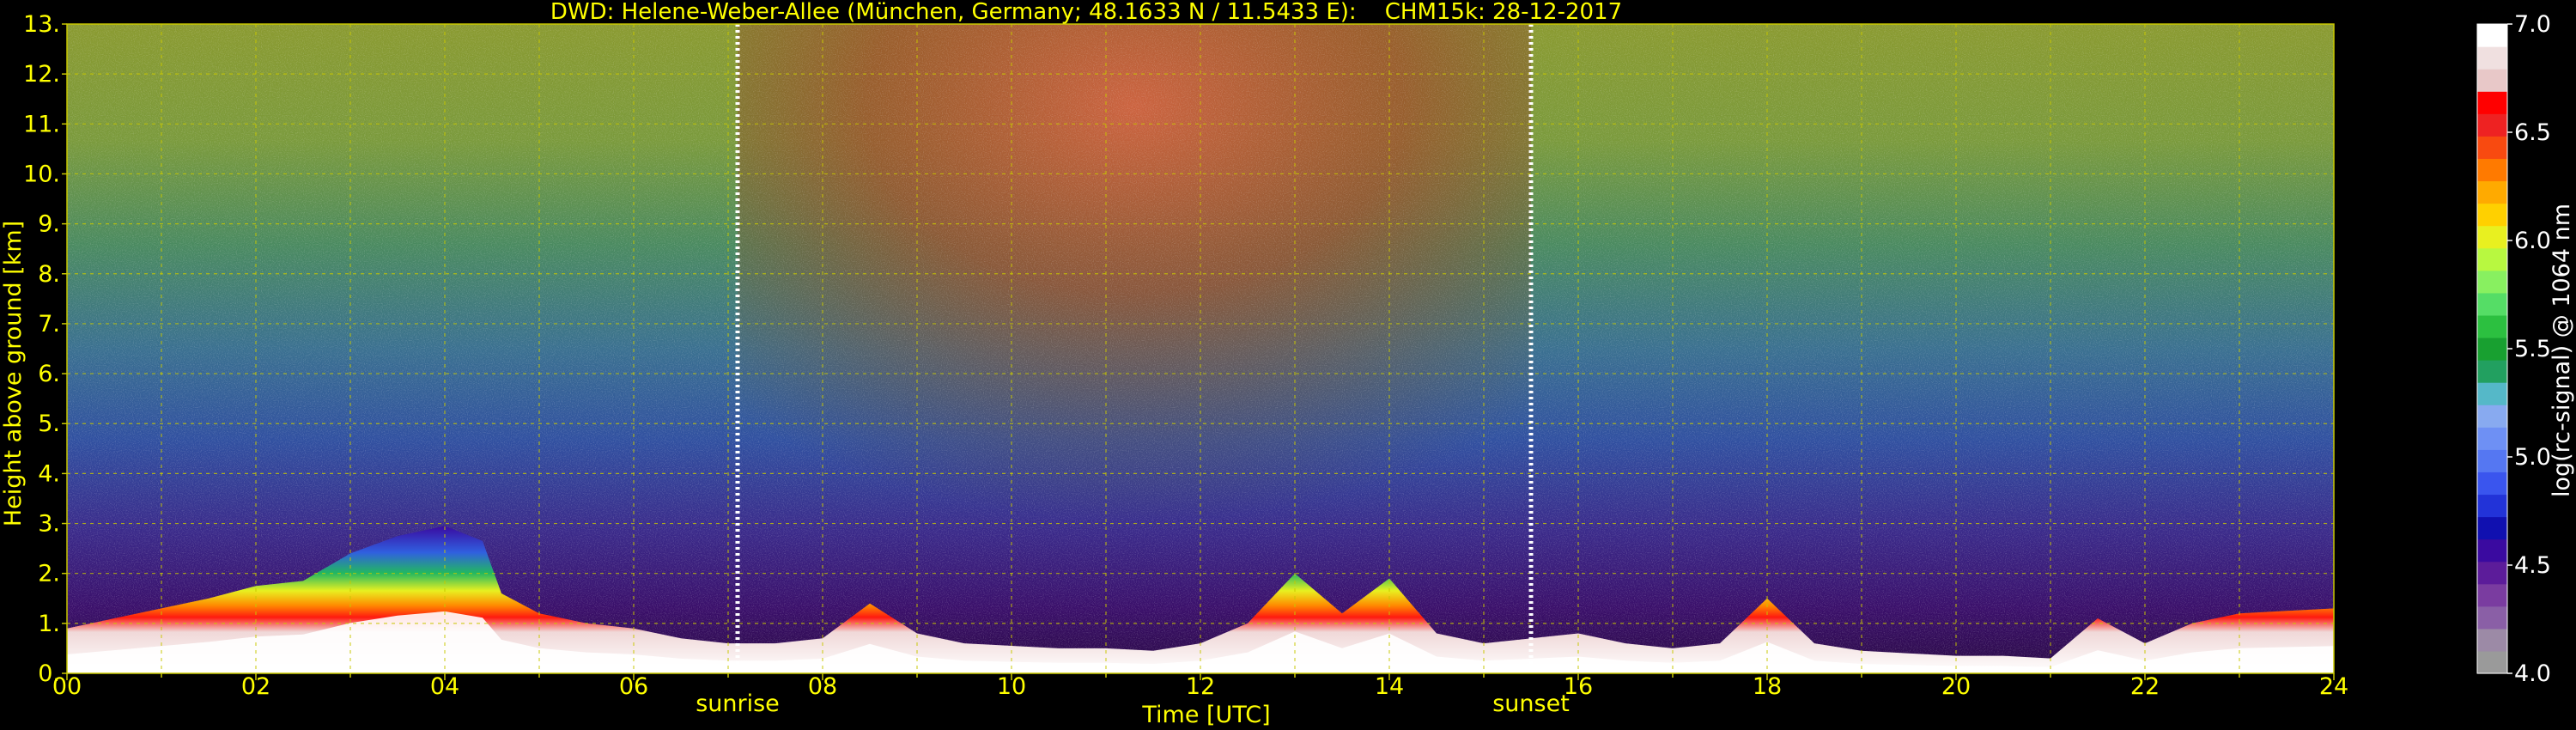 The image size is (2576, 730). I want to click on y-tick-label: 0., so click(49, 673).